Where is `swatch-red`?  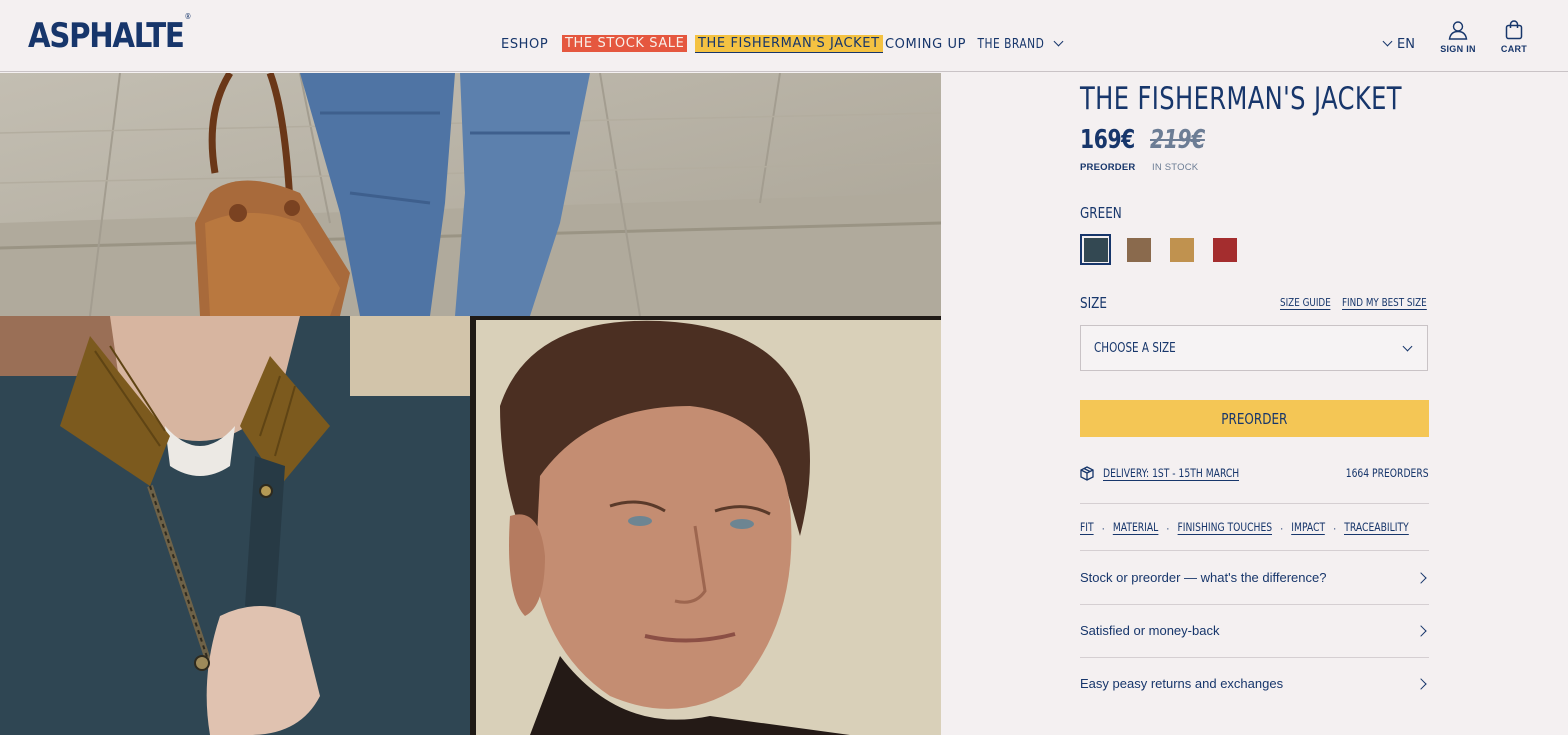
swatch-red is located at coordinates (1224, 249).